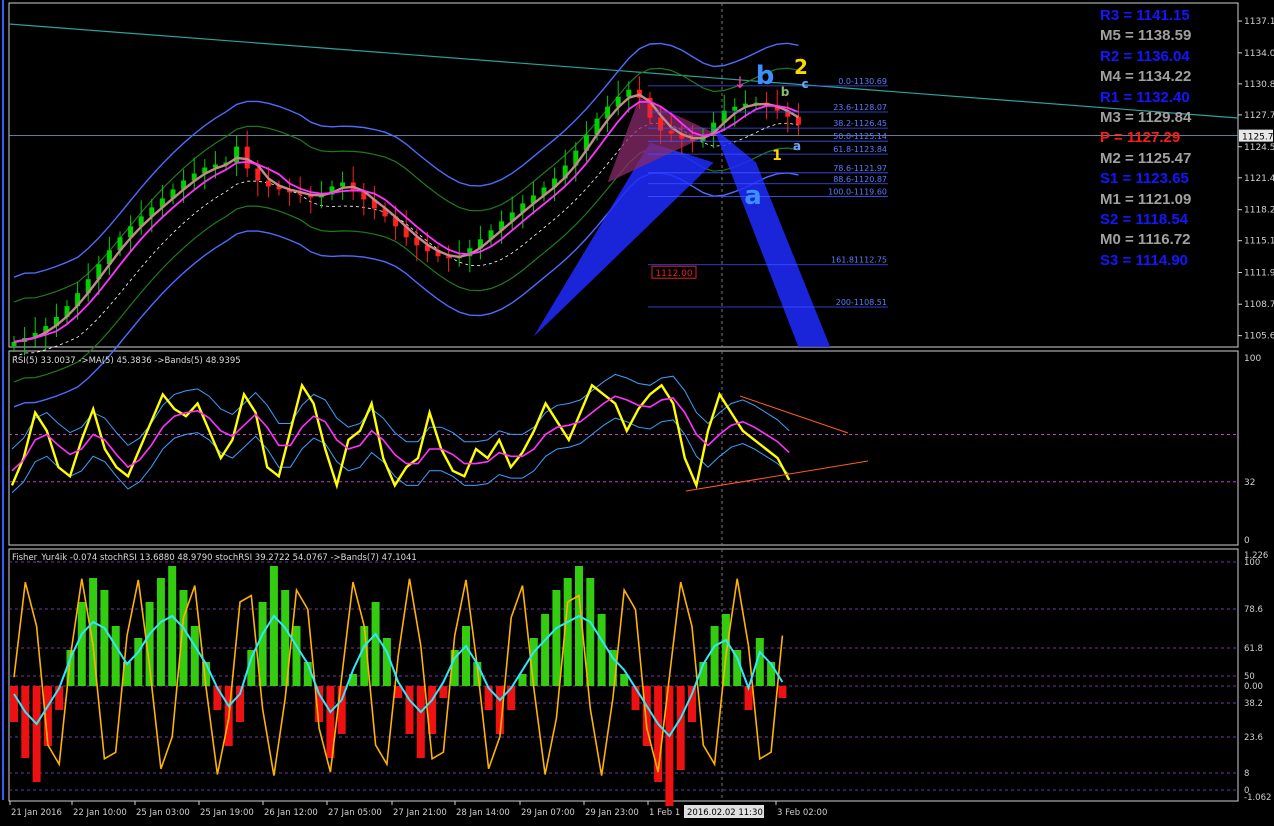 The height and width of the screenshot is (826, 1274). What do you see at coordinates (1259, 116) in the screenshot?
I see `price-tick-label: 1127.78` at bounding box center [1259, 116].